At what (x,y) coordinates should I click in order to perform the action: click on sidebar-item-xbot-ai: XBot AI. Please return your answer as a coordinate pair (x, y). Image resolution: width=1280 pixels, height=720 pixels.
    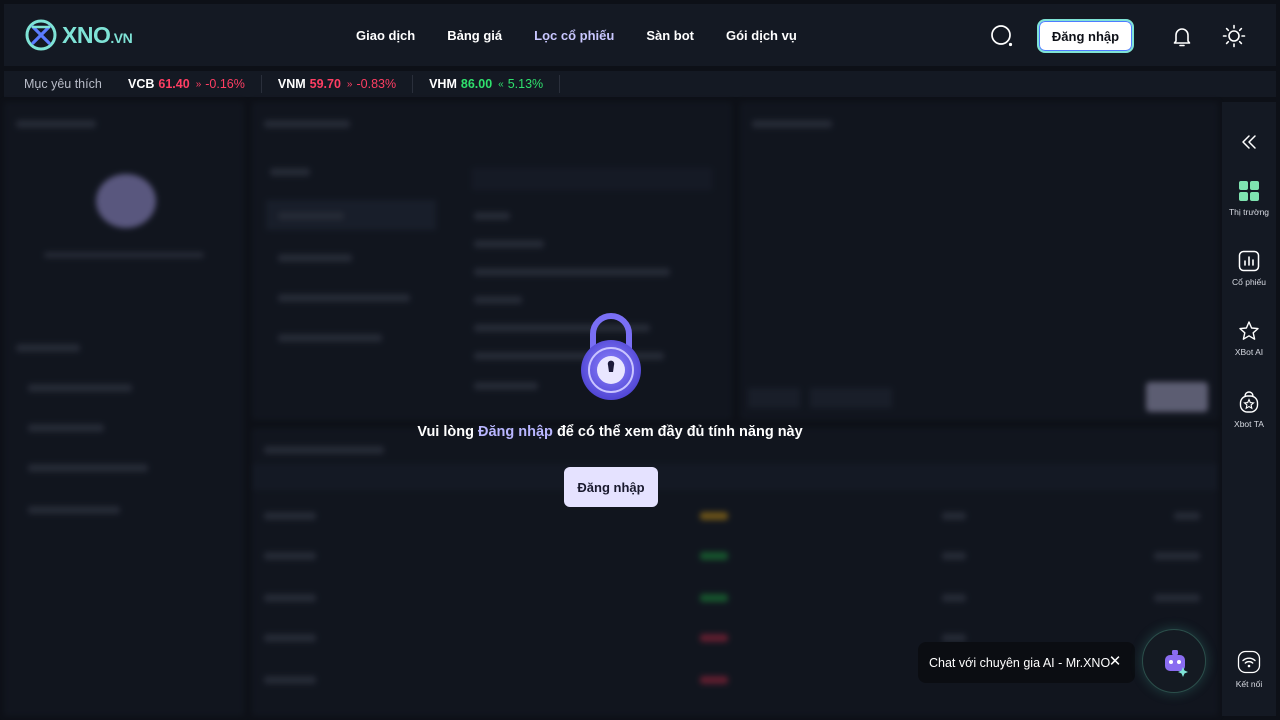
    Looking at the image, I should click on (1249, 338).